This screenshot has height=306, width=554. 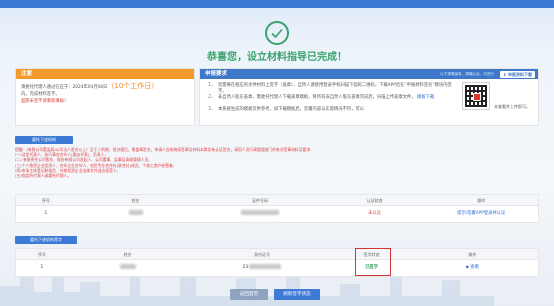 What do you see at coordinates (277, 254) in the screenshot?
I see `sign-table-header: 序号 姓名 身份证号 签字状态 操作` at bounding box center [277, 254].